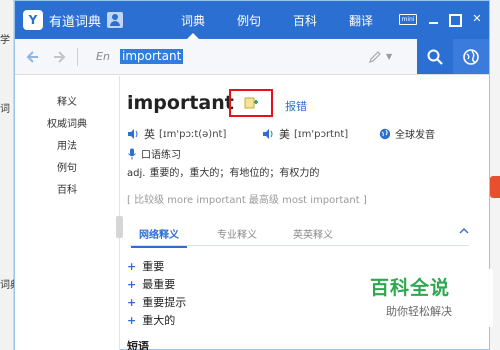  Describe the element at coordinates (180, 103) in the screenshot. I see `headword: important` at that location.